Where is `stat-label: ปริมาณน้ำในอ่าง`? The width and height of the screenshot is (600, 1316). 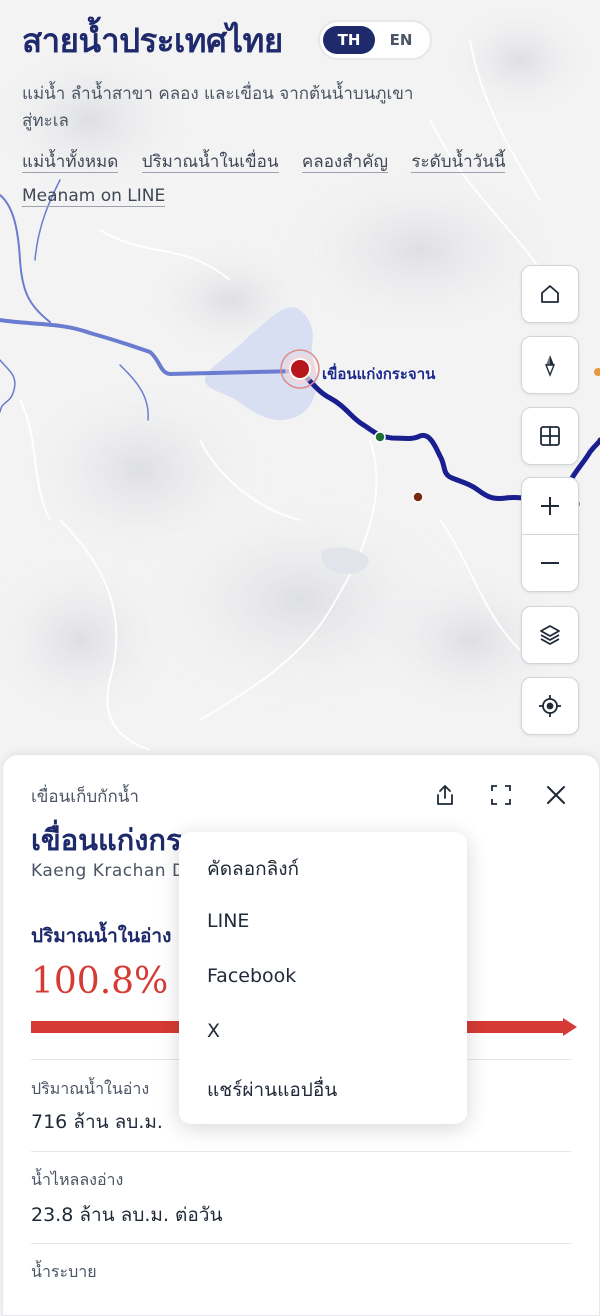 stat-label: ปริมาณน้ำในอ่าง is located at coordinates (90, 1088).